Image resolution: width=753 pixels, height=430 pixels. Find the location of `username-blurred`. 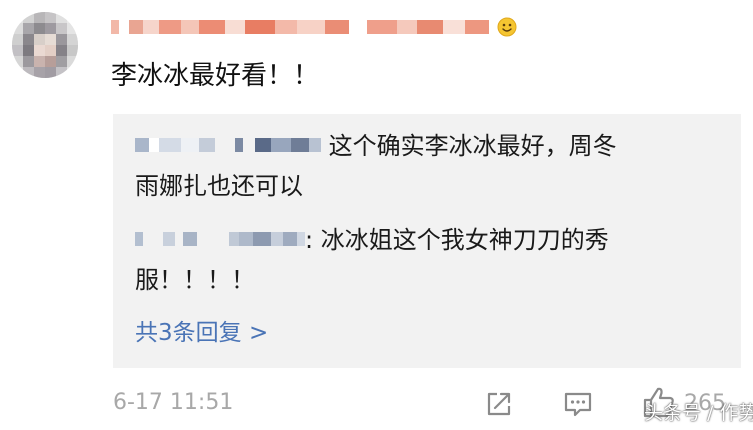

username-blurred is located at coordinates (302, 27).